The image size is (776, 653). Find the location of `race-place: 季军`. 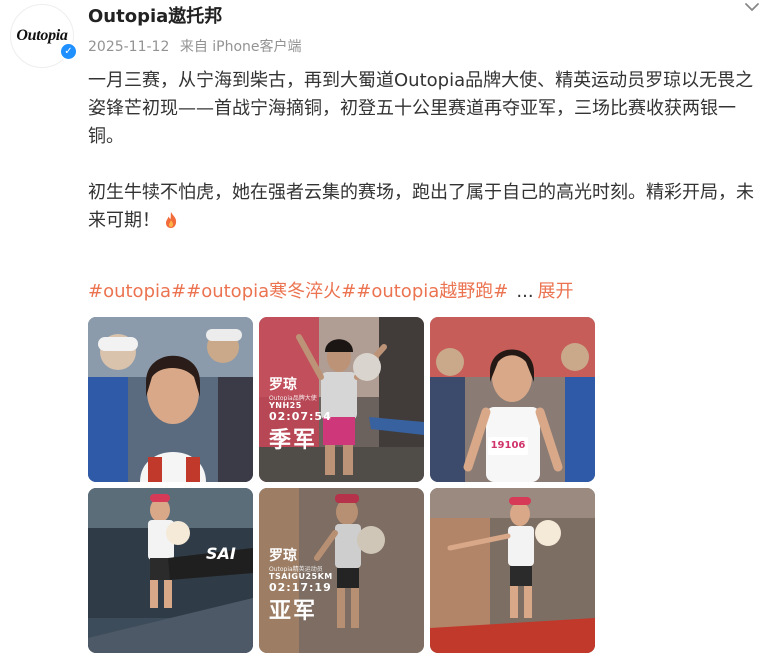

race-place: 季军 is located at coordinates (293, 440).